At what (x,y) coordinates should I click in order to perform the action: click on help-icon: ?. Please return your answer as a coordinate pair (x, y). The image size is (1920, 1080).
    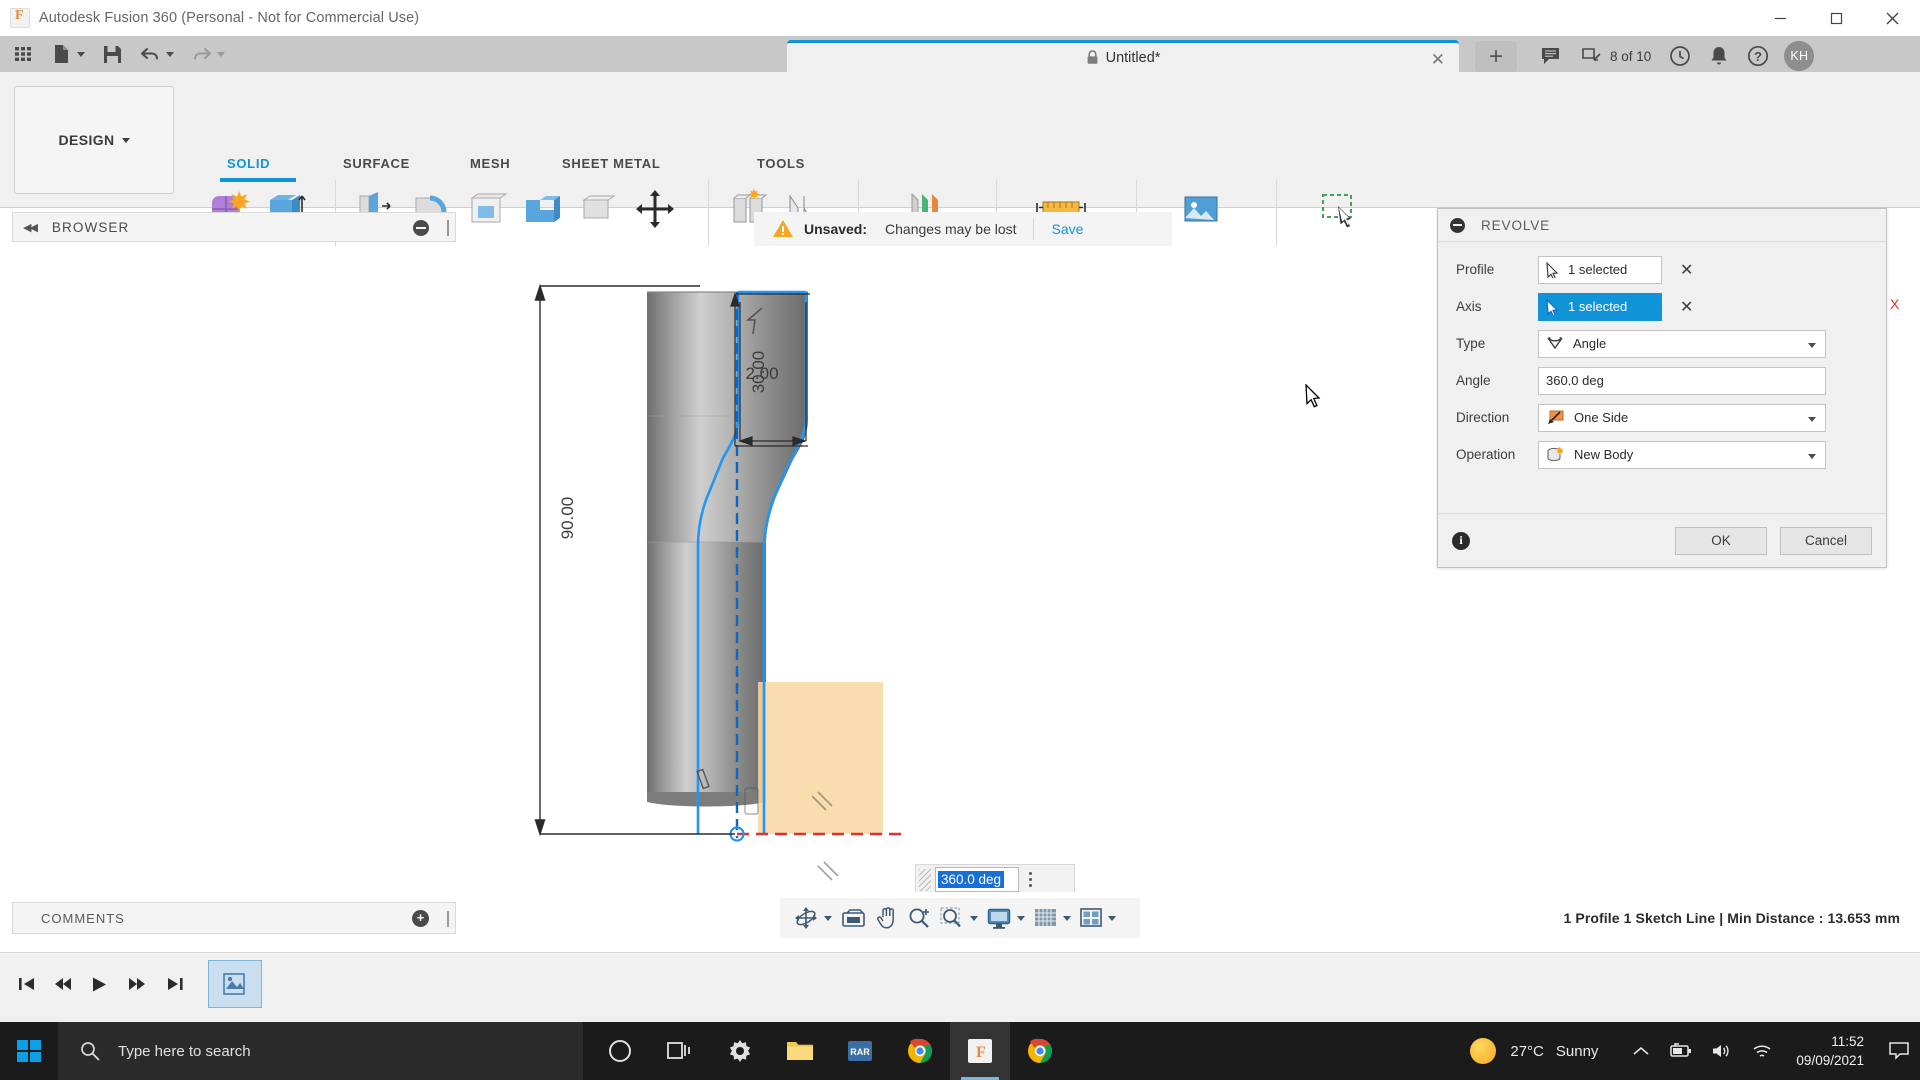
    Looking at the image, I should click on (1758, 56).